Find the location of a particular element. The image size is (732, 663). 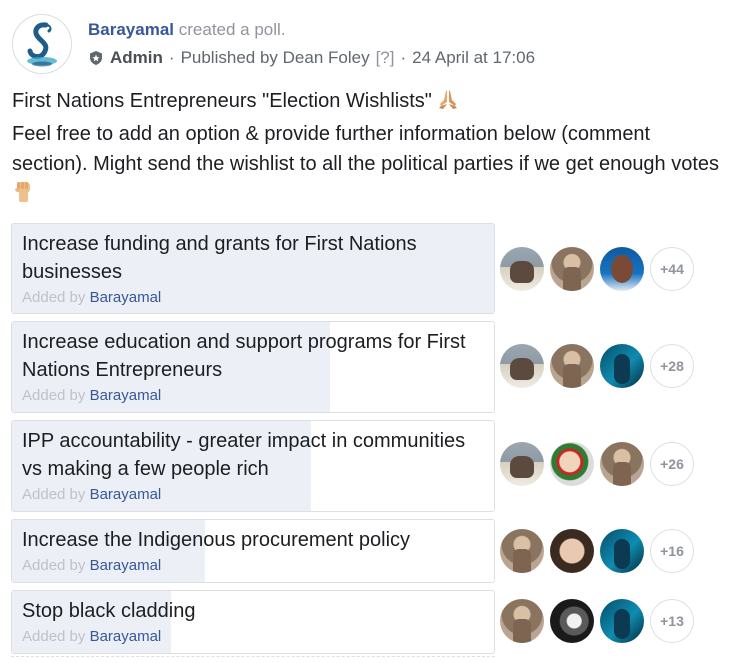

post-byline: Barayamal created a poll. is located at coordinates (187, 30).